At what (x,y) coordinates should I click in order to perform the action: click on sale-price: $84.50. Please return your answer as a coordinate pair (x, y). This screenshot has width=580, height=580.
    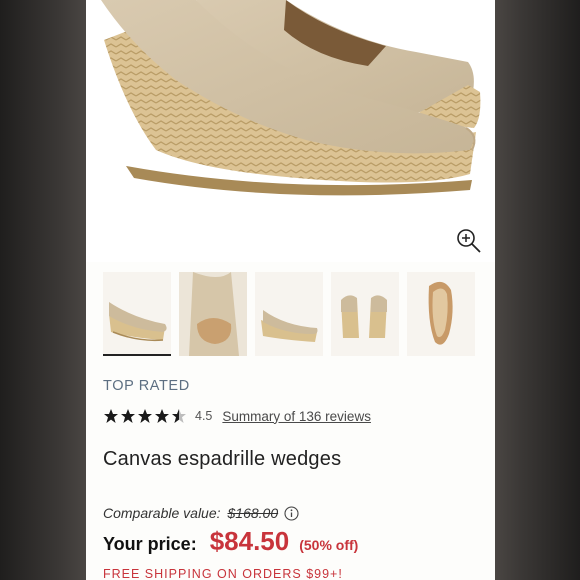
    Looking at the image, I should click on (249, 541).